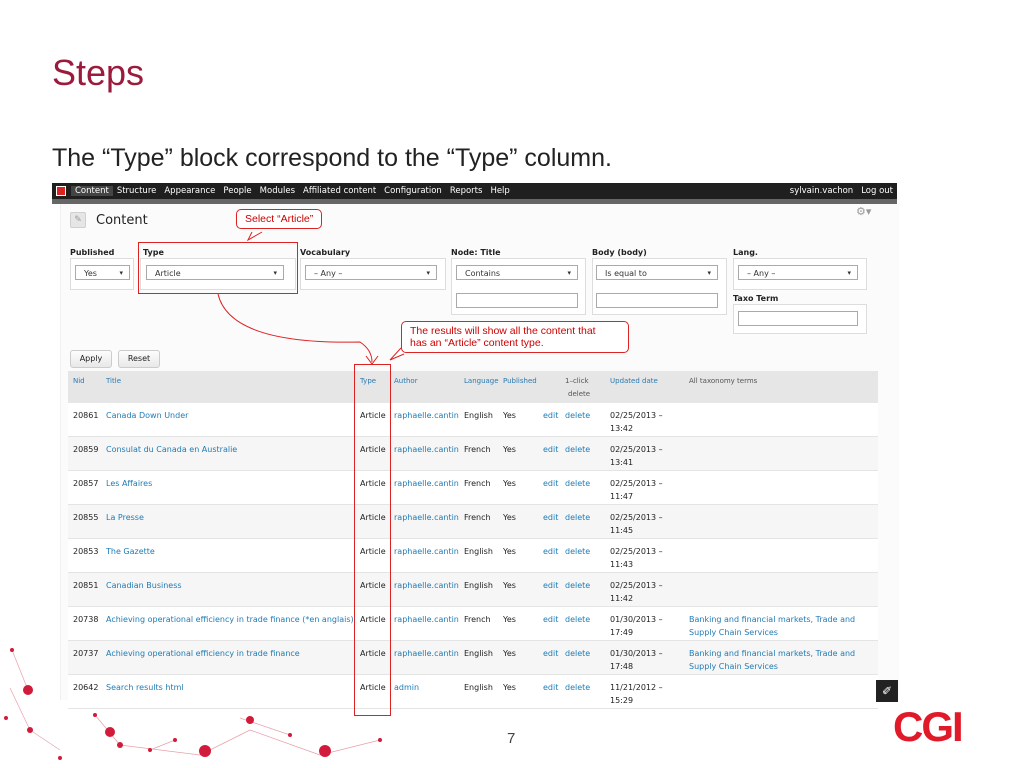  What do you see at coordinates (887, 691) in the screenshot?
I see `wrench-icon: ✐` at bounding box center [887, 691].